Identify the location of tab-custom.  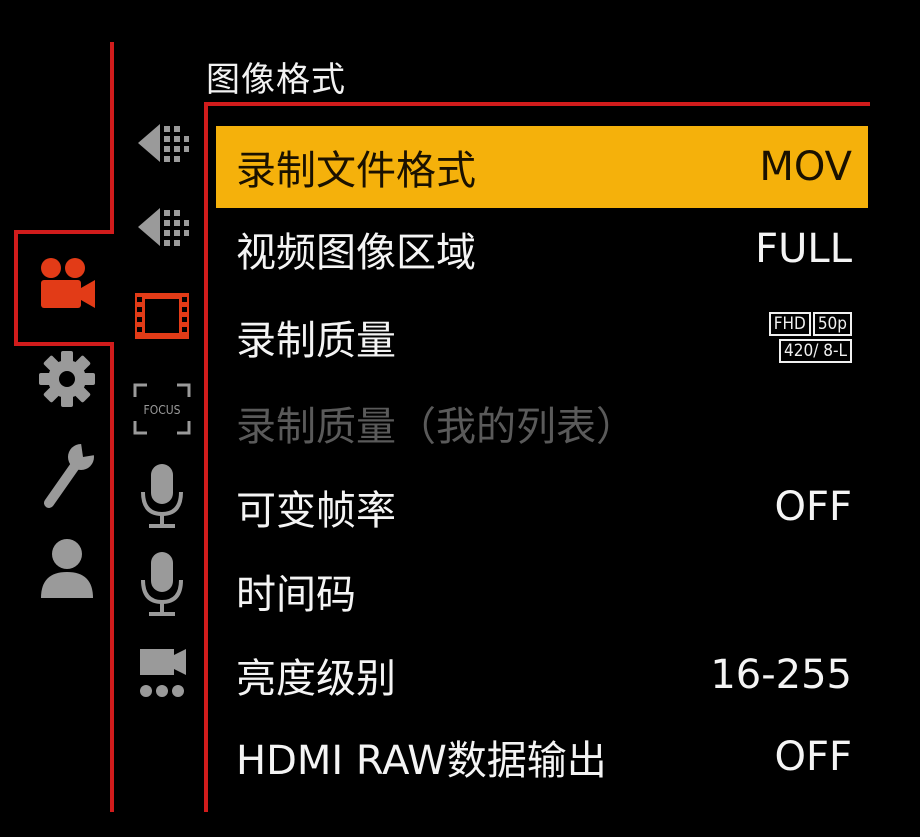
(67, 379).